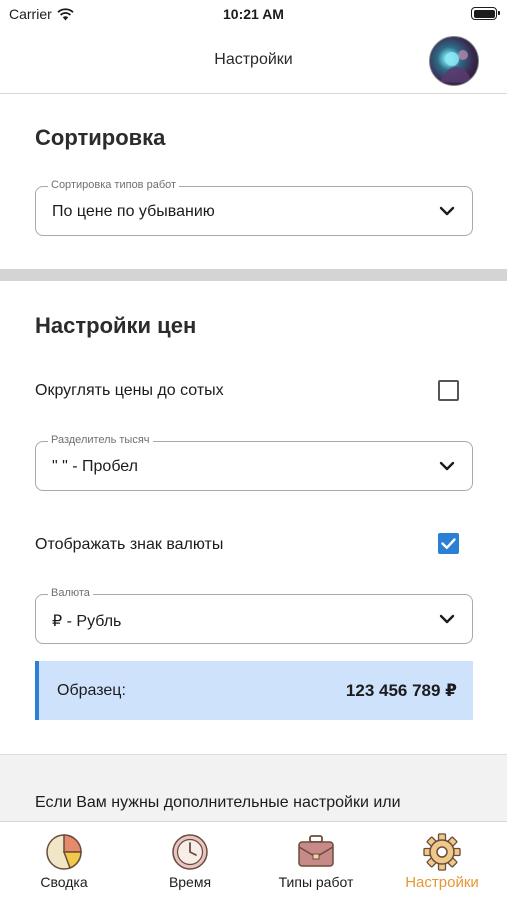  Describe the element at coordinates (190, 852) in the screenshot. I see `clock-icon` at that location.